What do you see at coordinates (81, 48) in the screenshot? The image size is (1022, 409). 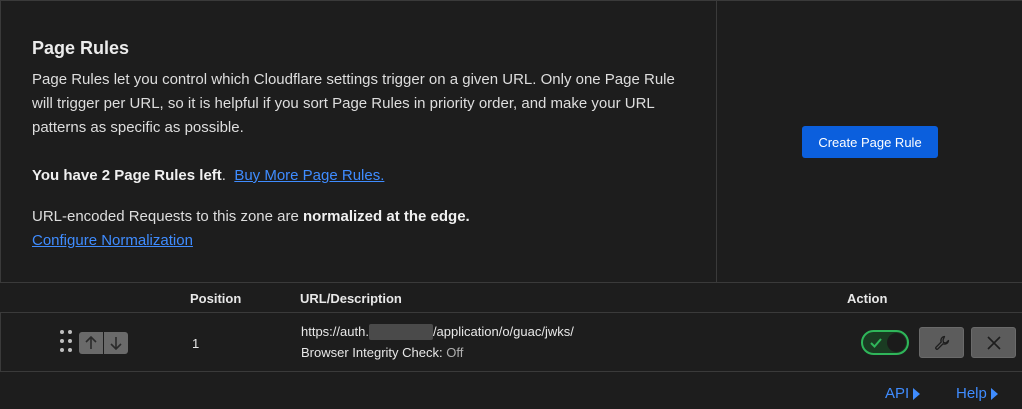 I see `page-title: Page Rules` at bounding box center [81, 48].